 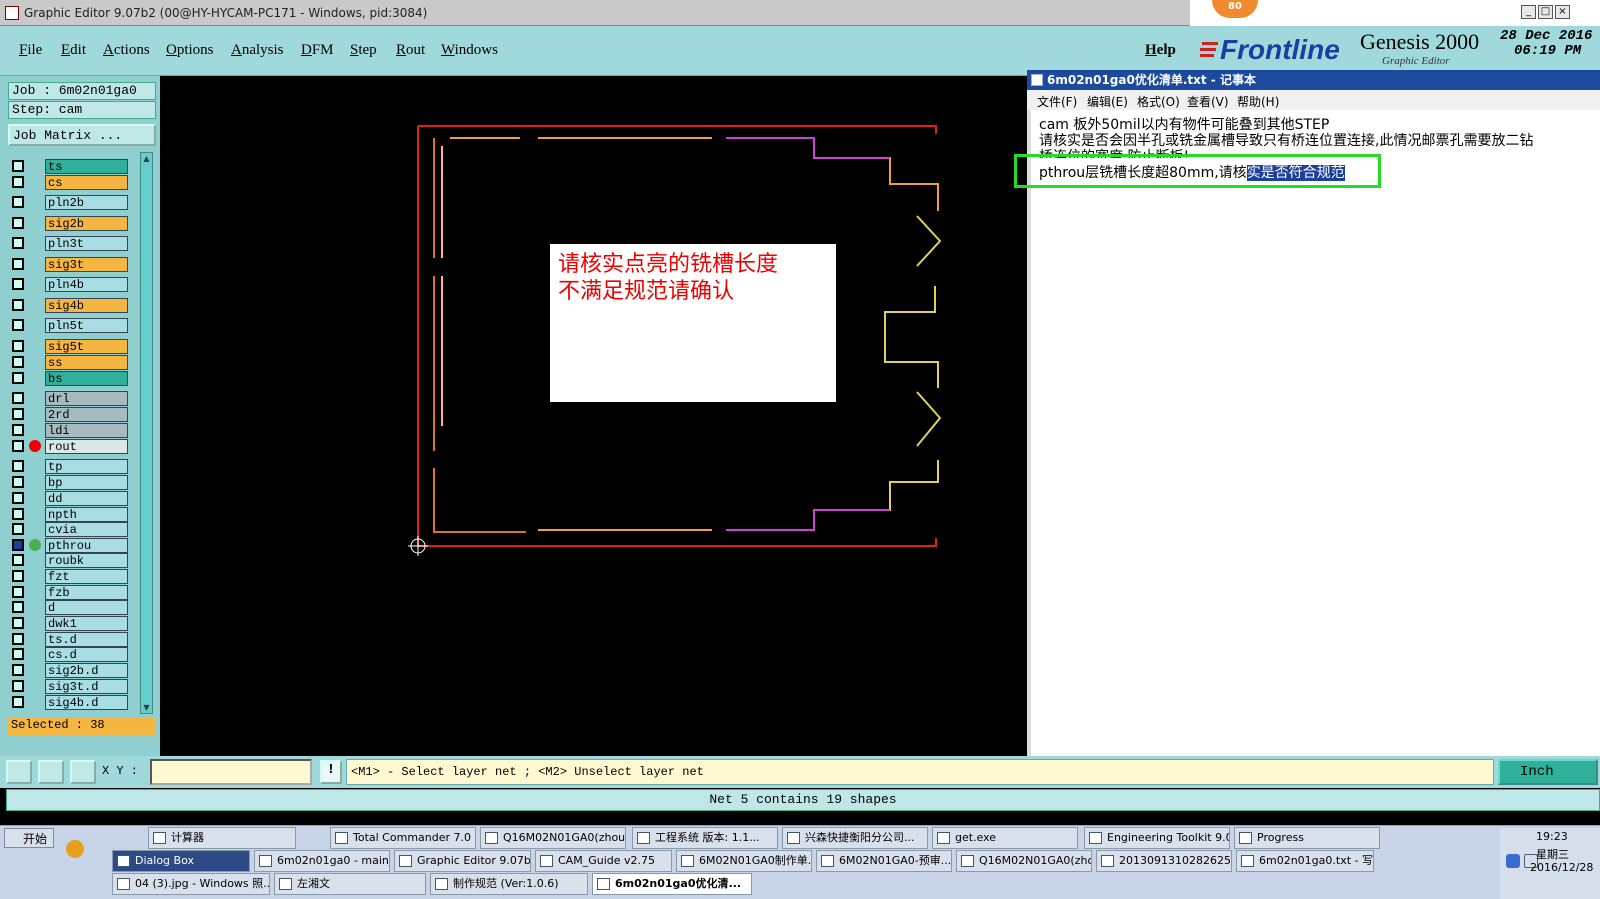 What do you see at coordinates (86, 305) in the screenshot?
I see `layer-name: sig4b` at bounding box center [86, 305].